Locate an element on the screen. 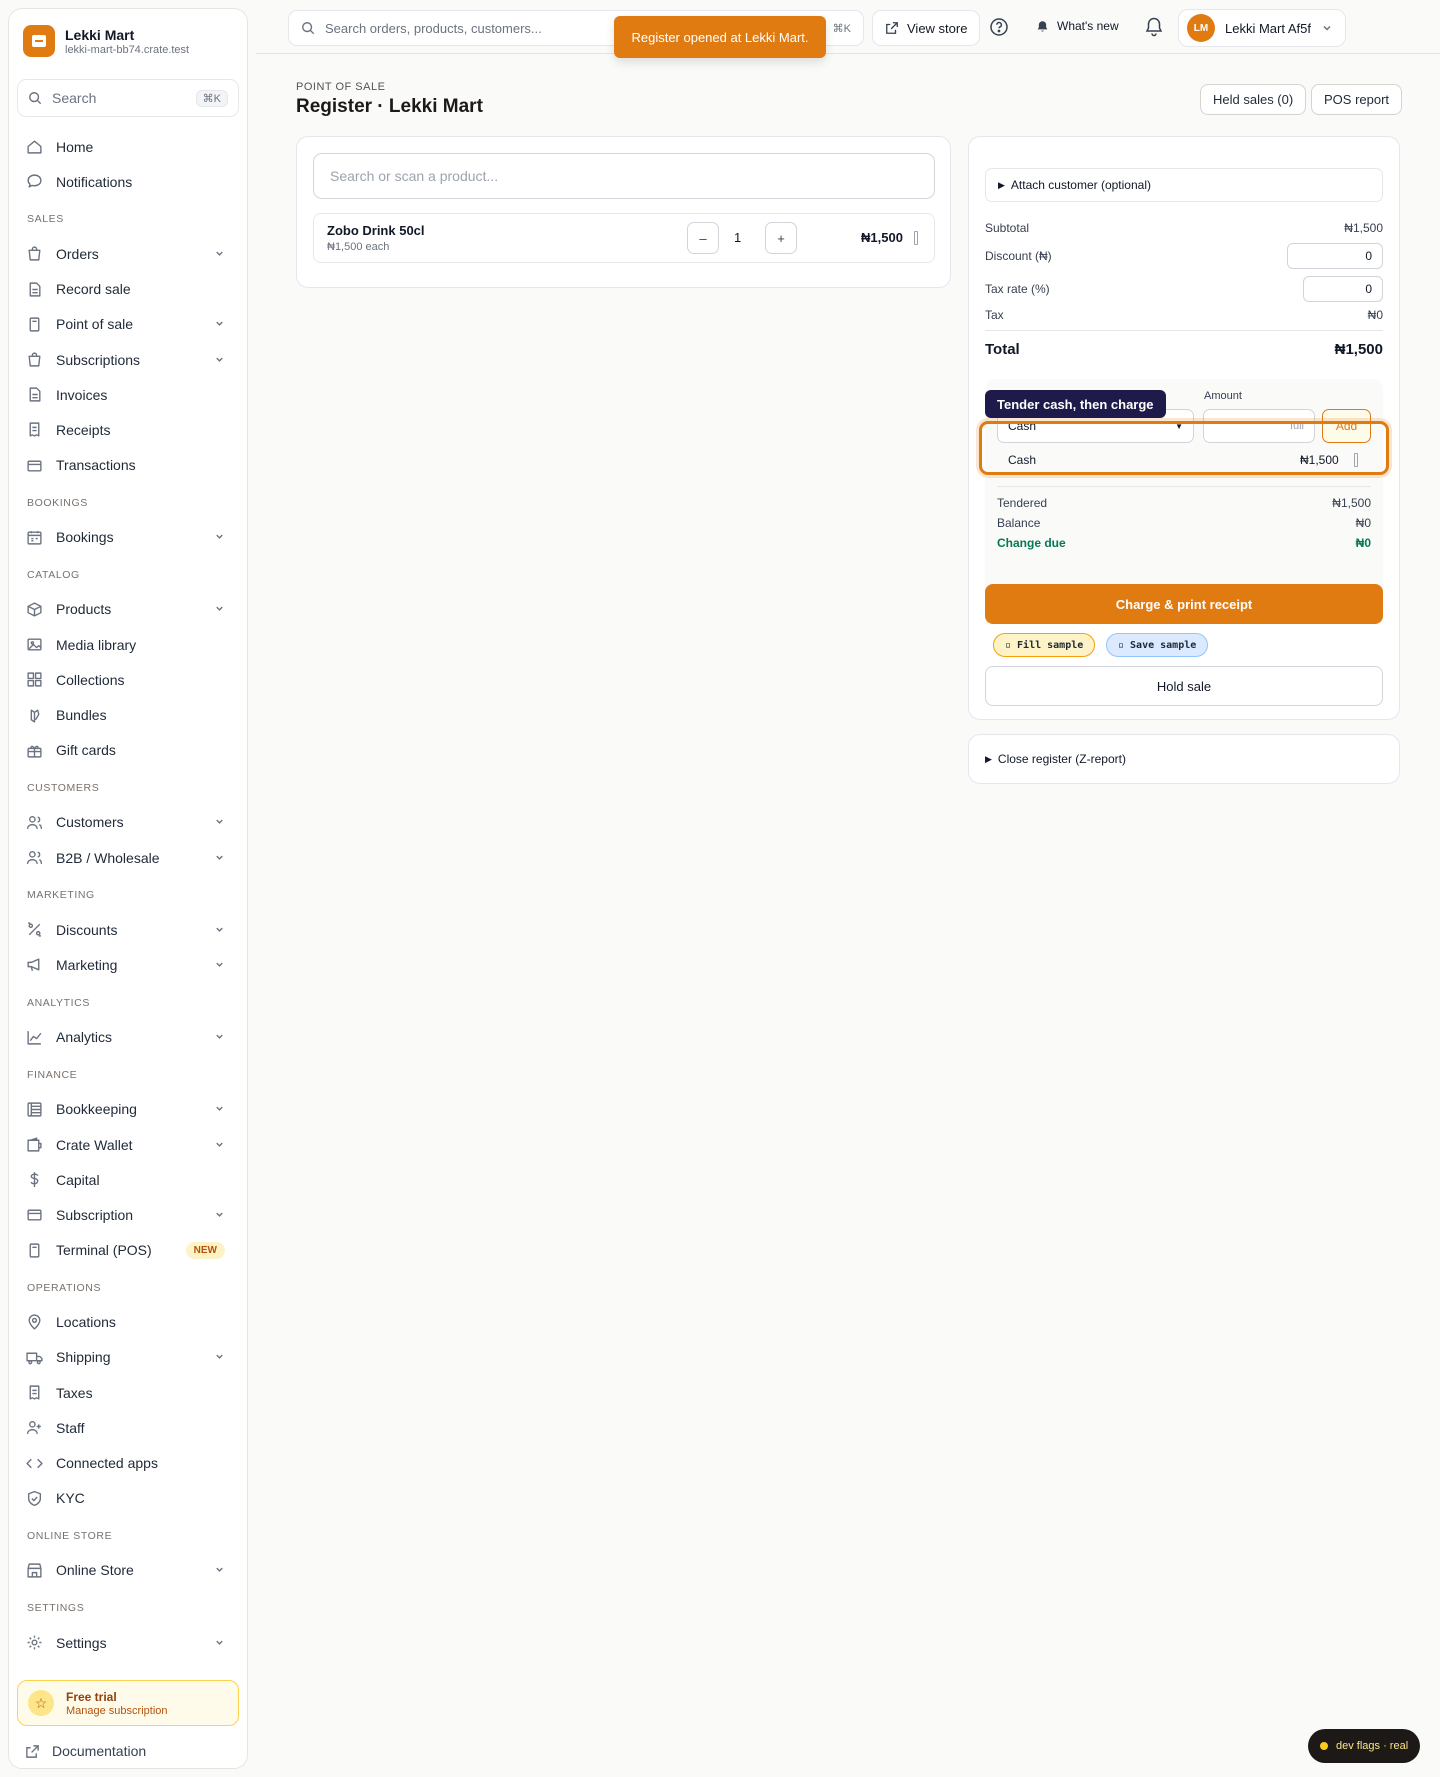  whats-new-button: What's new is located at coordinates (1077, 26).